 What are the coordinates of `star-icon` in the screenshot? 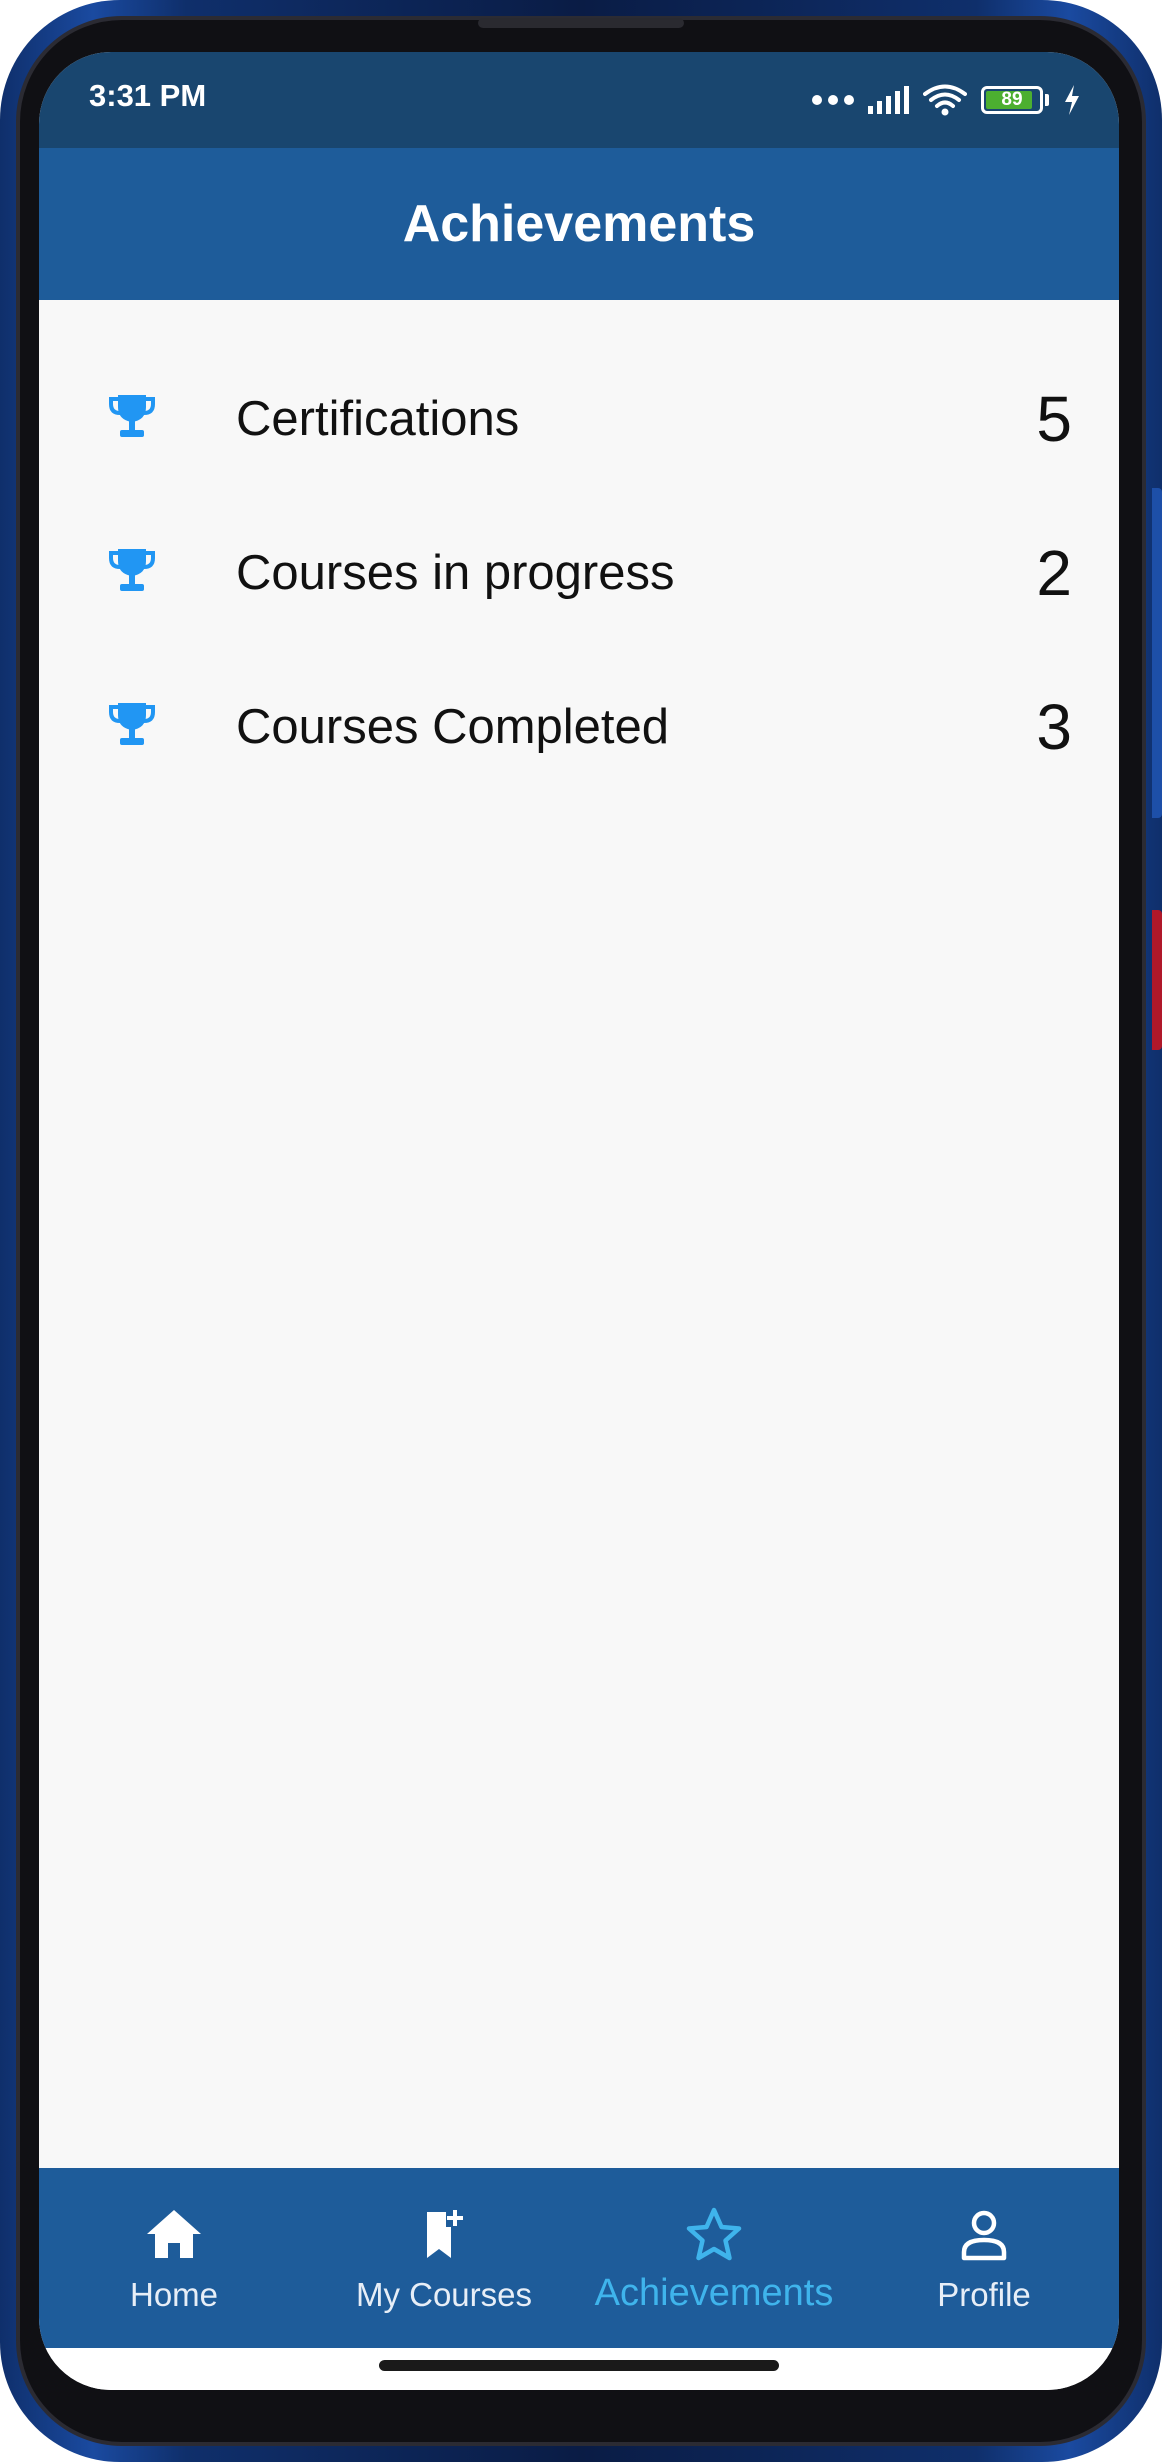 It's located at (714, 2234).